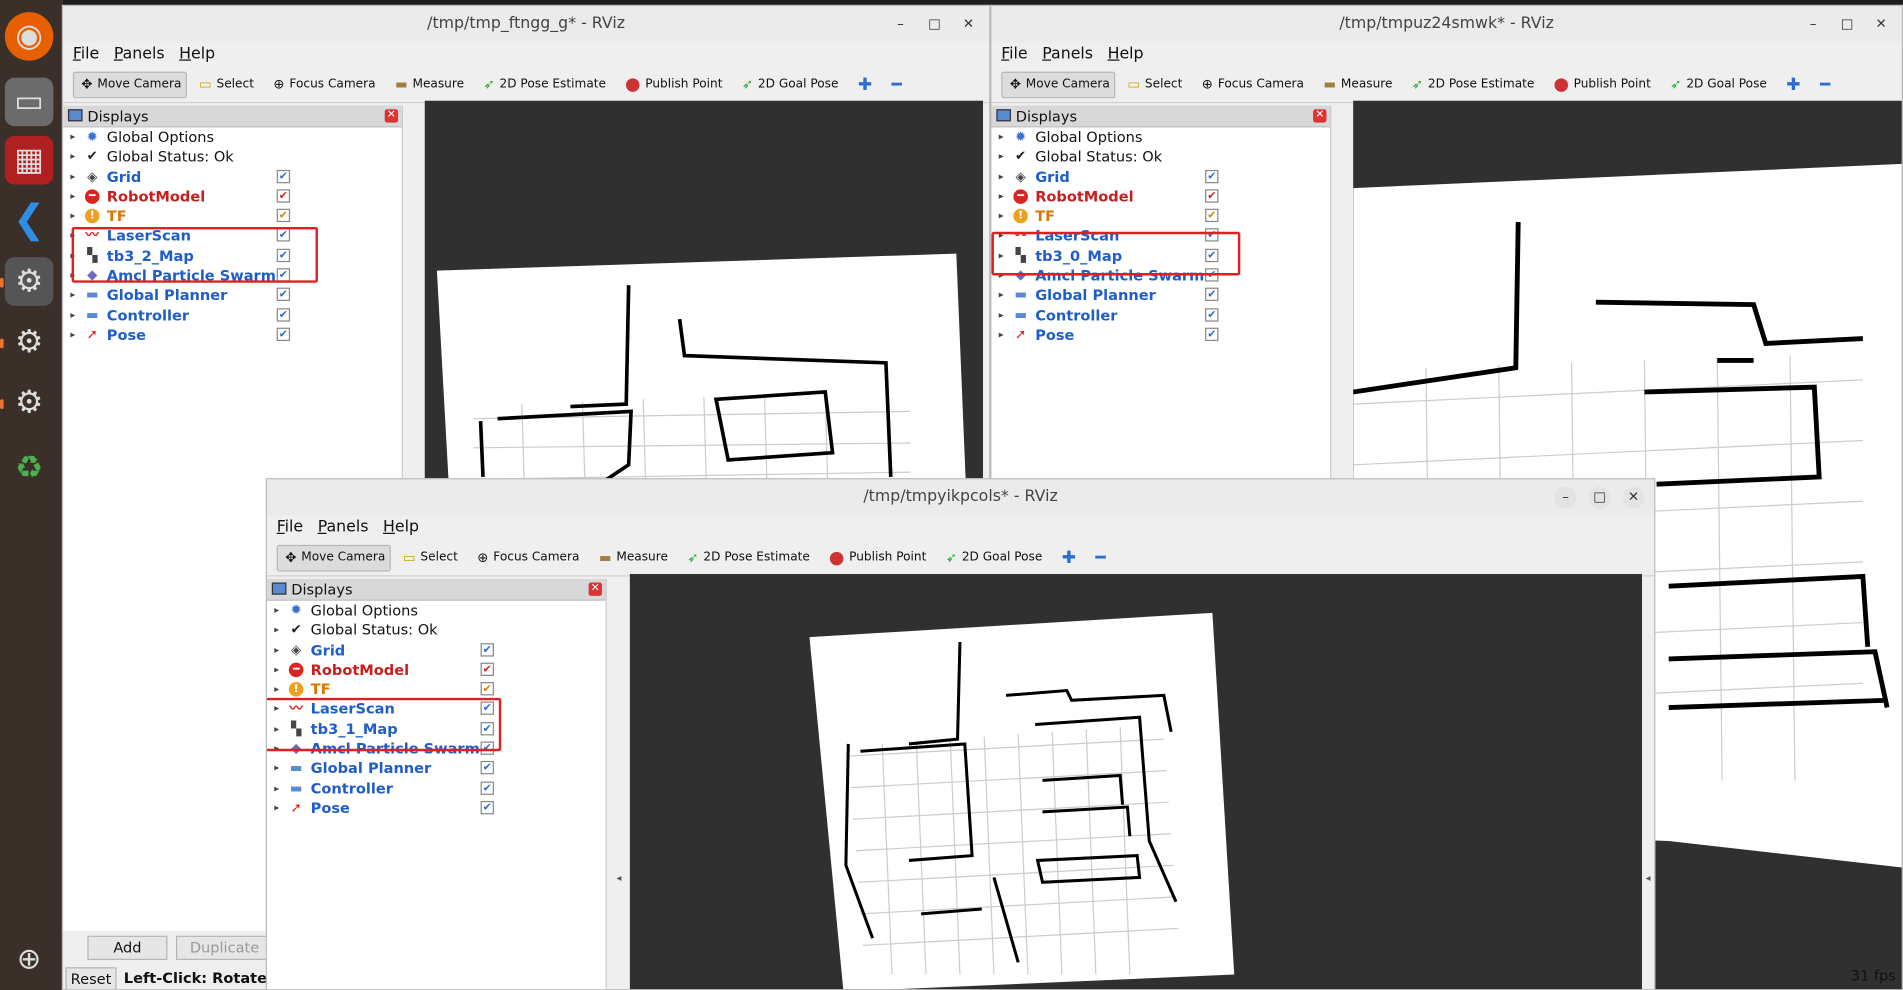 The image size is (1903, 990). Describe the element at coordinates (333, 557) in the screenshot. I see `move-camera-tool: ✥ Move Camera` at that location.